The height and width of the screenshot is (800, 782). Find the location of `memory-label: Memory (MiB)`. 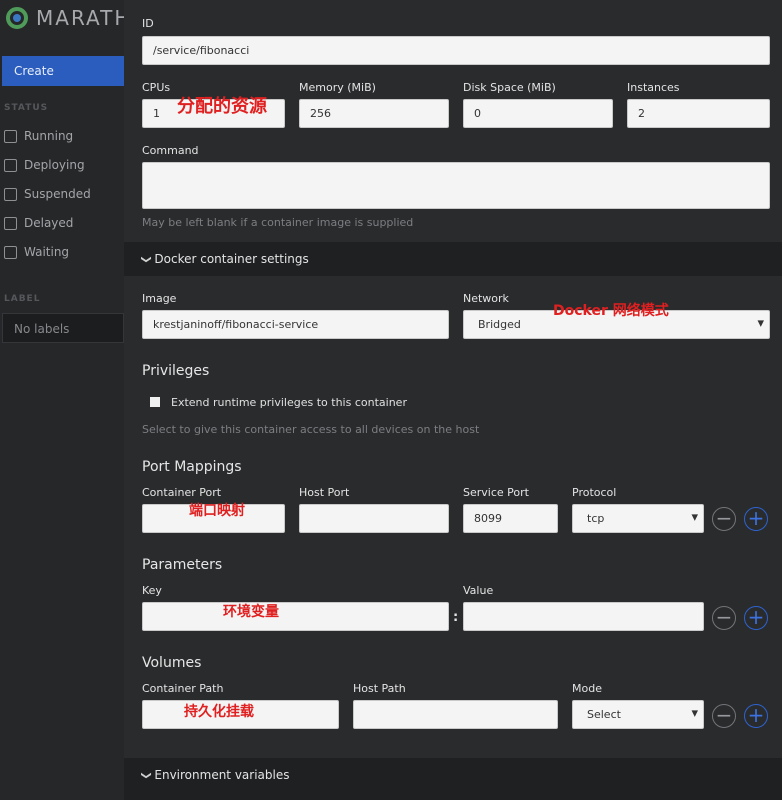

memory-label: Memory (MiB) is located at coordinates (337, 87).